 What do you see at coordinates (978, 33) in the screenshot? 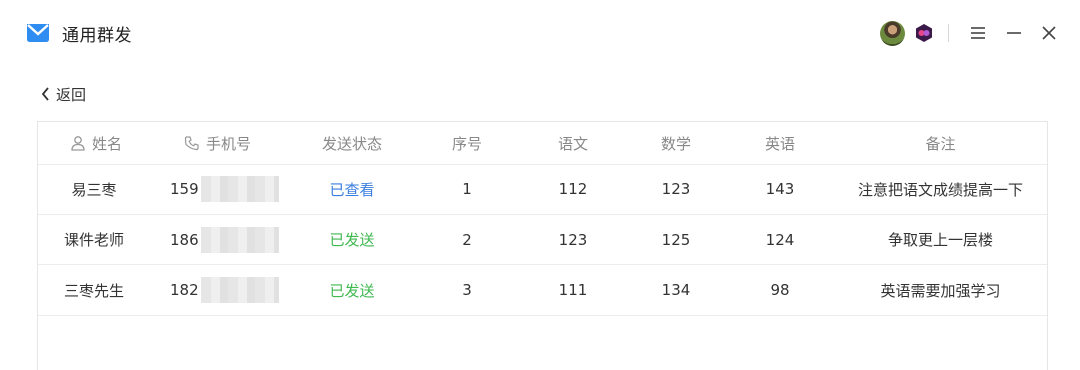
I see `hamburger-menu-icon` at bounding box center [978, 33].